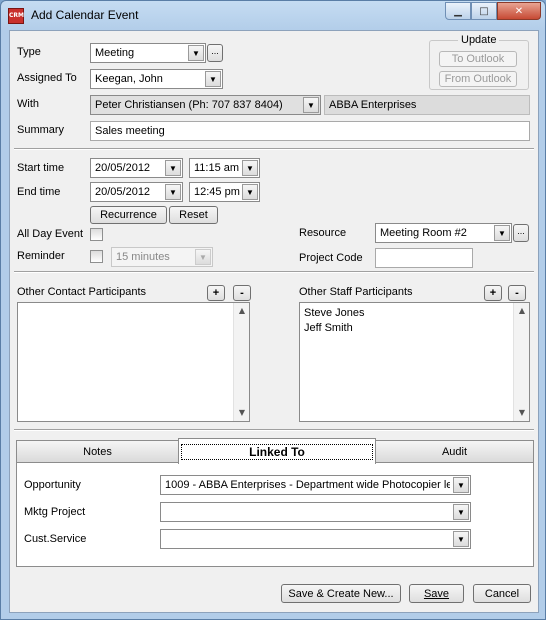 The width and height of the screenshot is (546, 620). I want to click on start-time-picker: 11:15 am ▼, so click(224, 168).